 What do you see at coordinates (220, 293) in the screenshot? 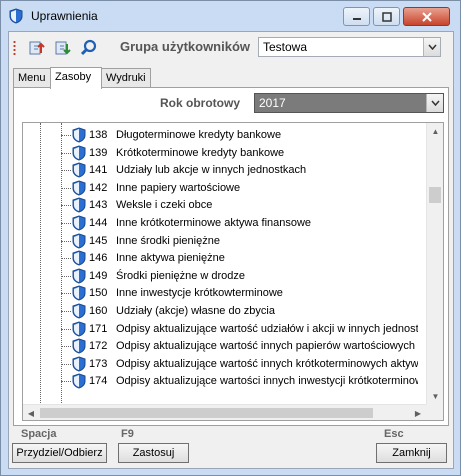
I see `tree-item: 150 Inne inwestycje krótkowterminowe` at bounding box center [220, 293].